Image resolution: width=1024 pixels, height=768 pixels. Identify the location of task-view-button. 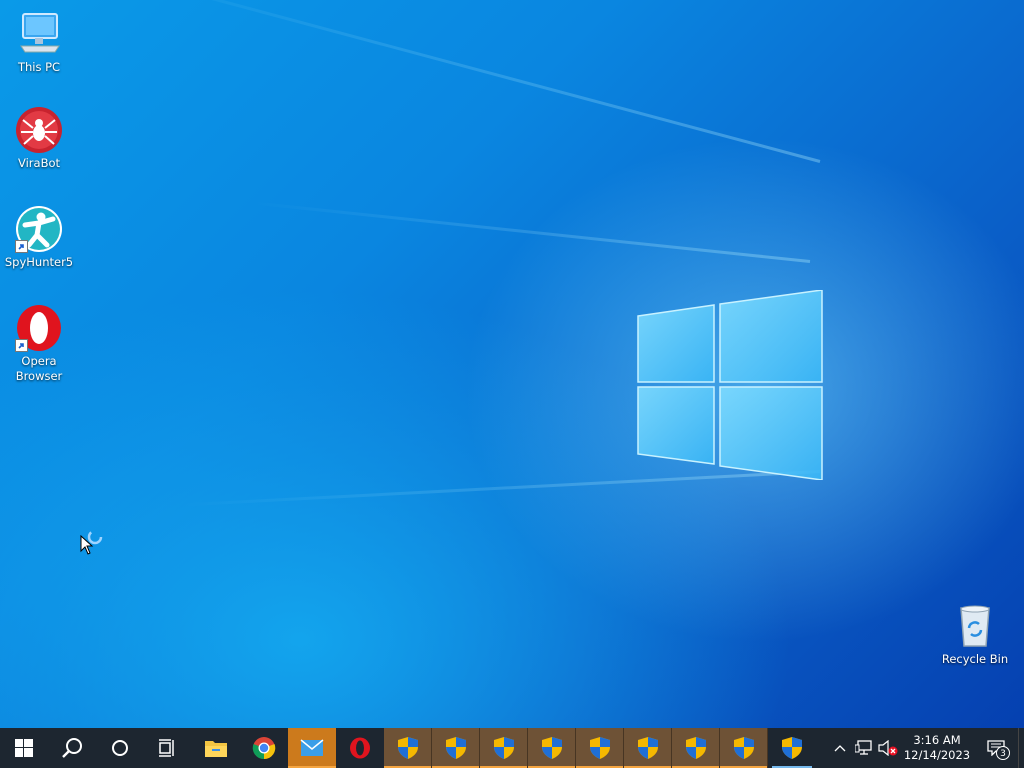
(168, 748).